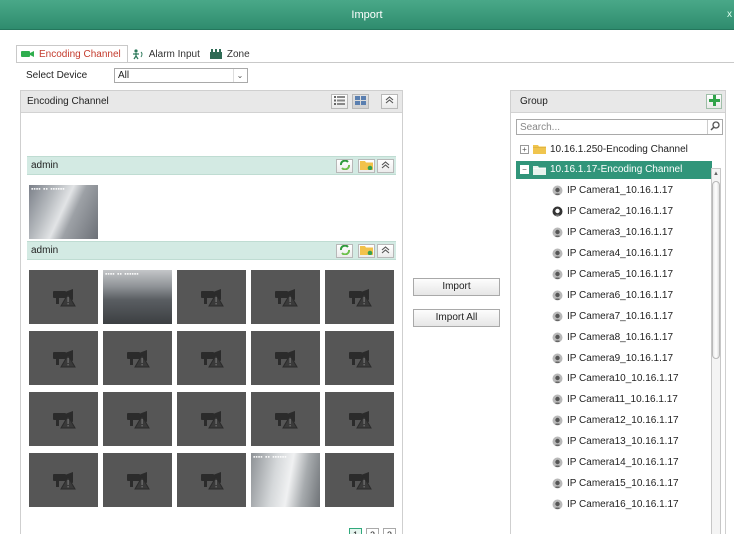  I want to click on tree-node-camera: IP Camera7_10.16.1.17, so click(614, 316).